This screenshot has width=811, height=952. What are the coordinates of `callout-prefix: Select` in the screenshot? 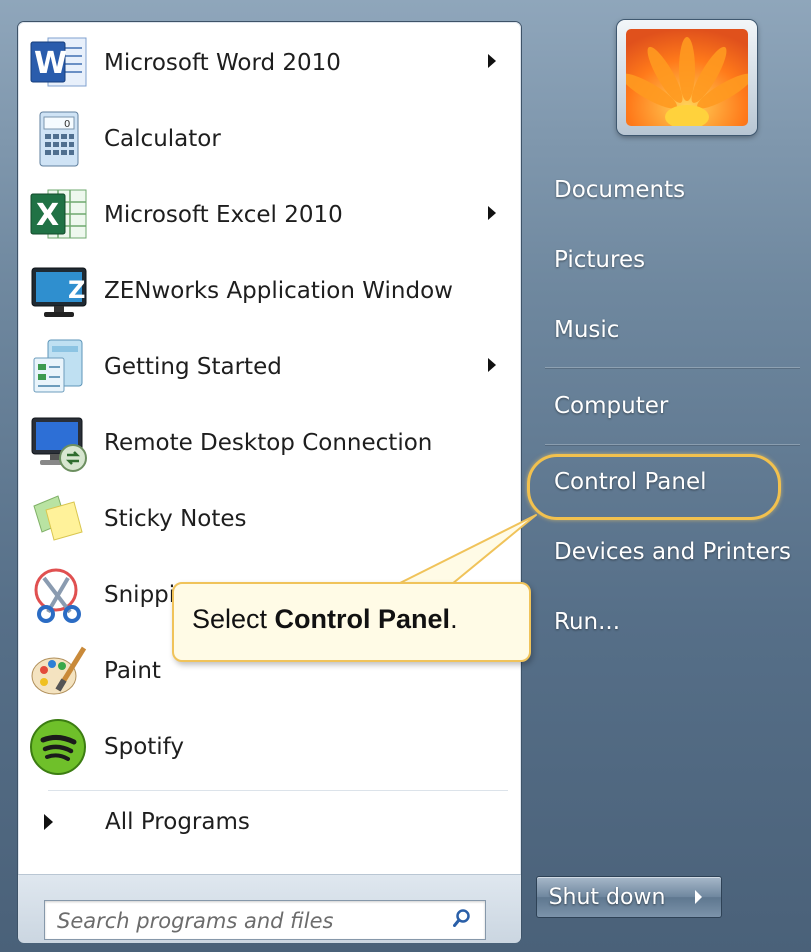 It's located at (233, 619).